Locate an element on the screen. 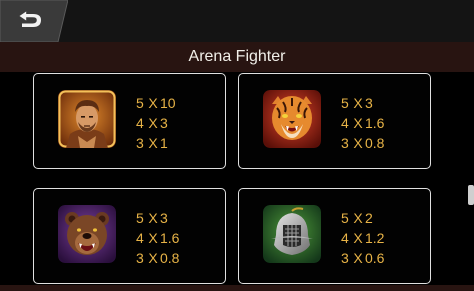 The width and height of the screenshot is (474, 291). payout-list: 5 X 10 4X3 3X1 is located at coordinates (176, 123).